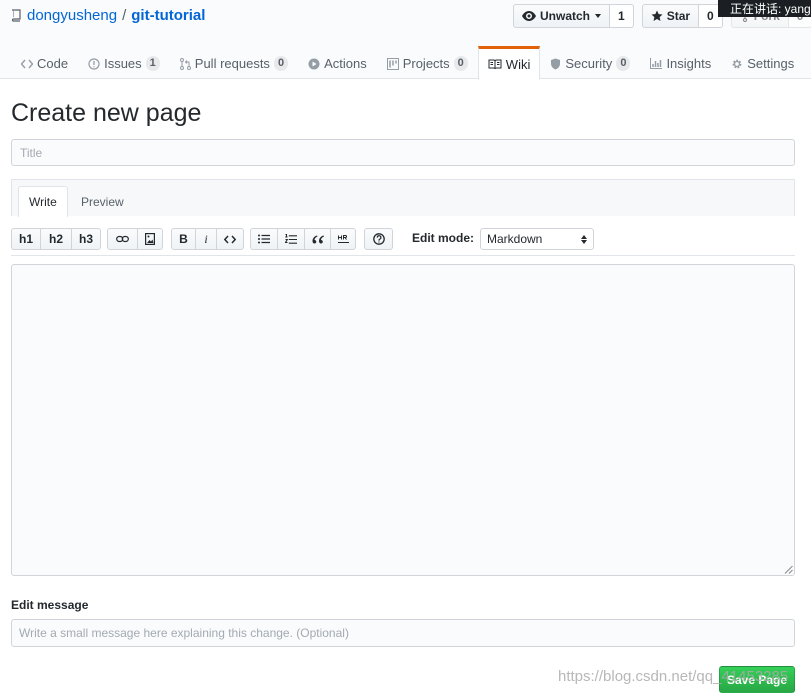 This screenshot has height=697, width=811. What do you see at coordinates (788, 569) in the screenshot?
I see `resize-grip-icon` at bounding box center [788, 569].